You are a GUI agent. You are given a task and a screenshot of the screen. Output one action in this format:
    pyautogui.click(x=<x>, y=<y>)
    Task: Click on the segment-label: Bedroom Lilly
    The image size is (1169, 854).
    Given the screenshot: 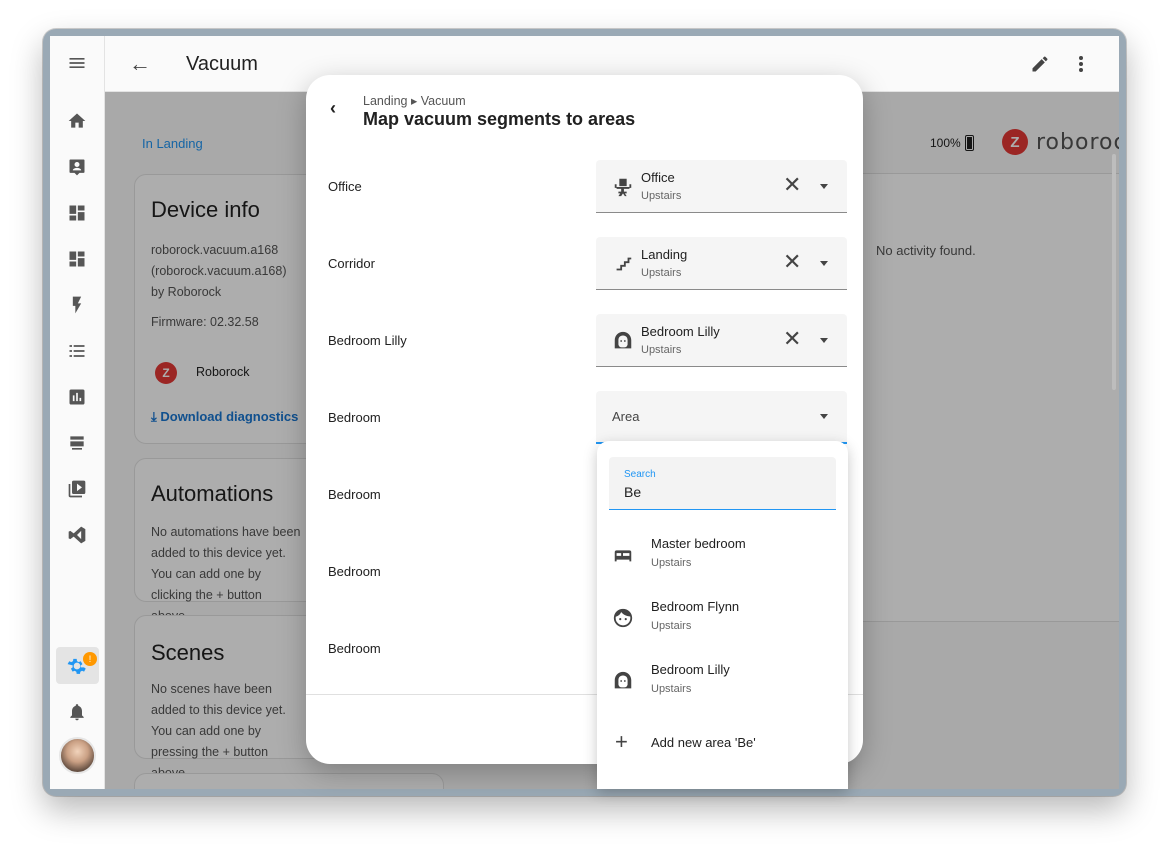 What is the action you would take?
    pyautogui.click(x=367, y=340)
    